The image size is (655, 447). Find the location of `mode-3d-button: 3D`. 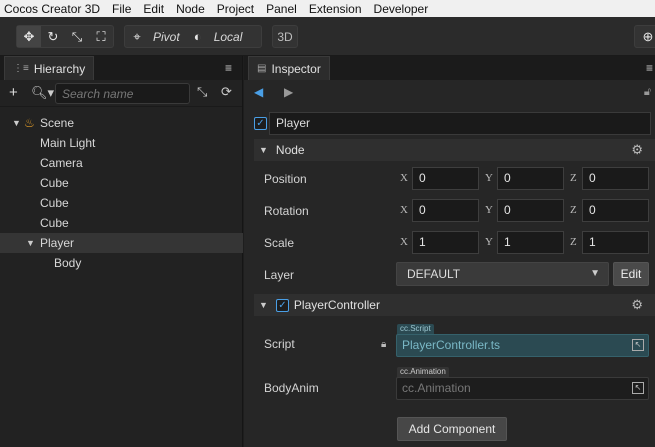

mode-3d-button: 3D is located at coordinates (284, 37).